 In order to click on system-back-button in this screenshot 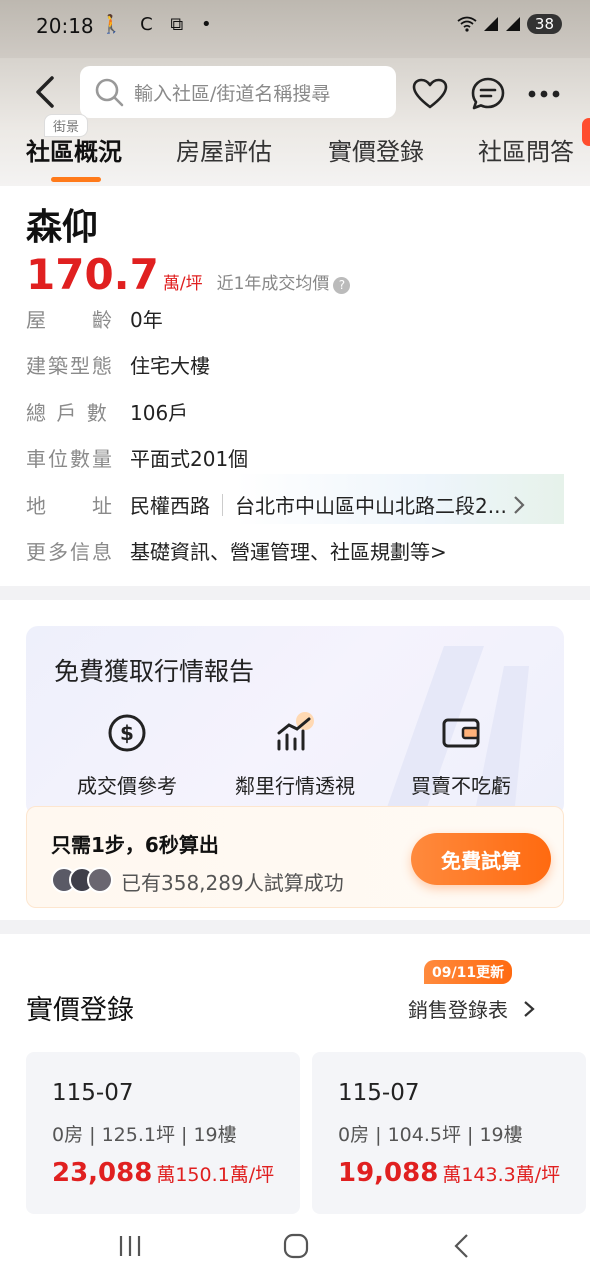, I will do `click(462, 1246)`.